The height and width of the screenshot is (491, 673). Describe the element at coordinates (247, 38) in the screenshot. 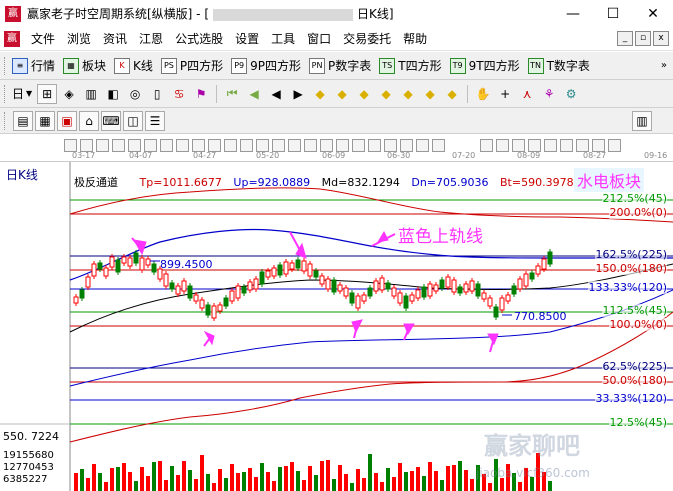

I see `menu-settings: 设置` at that location.